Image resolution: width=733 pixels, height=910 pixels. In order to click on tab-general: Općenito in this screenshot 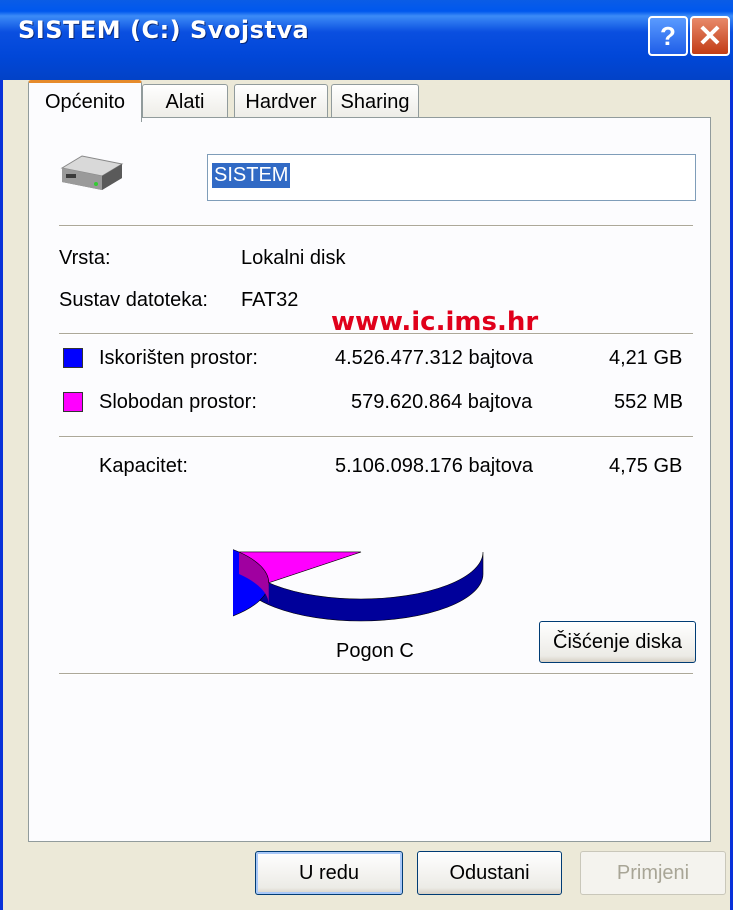, I will do `click(85, 101)`.